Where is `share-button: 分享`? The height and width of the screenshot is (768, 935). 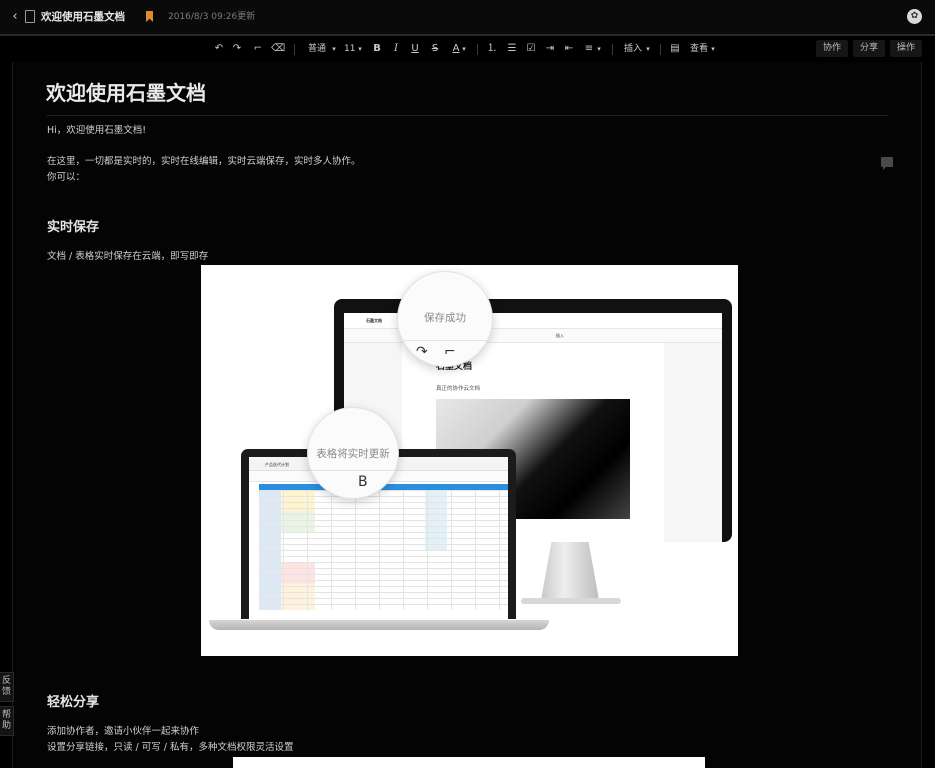 share-button: 分享 is located at coordinates (869, 48).